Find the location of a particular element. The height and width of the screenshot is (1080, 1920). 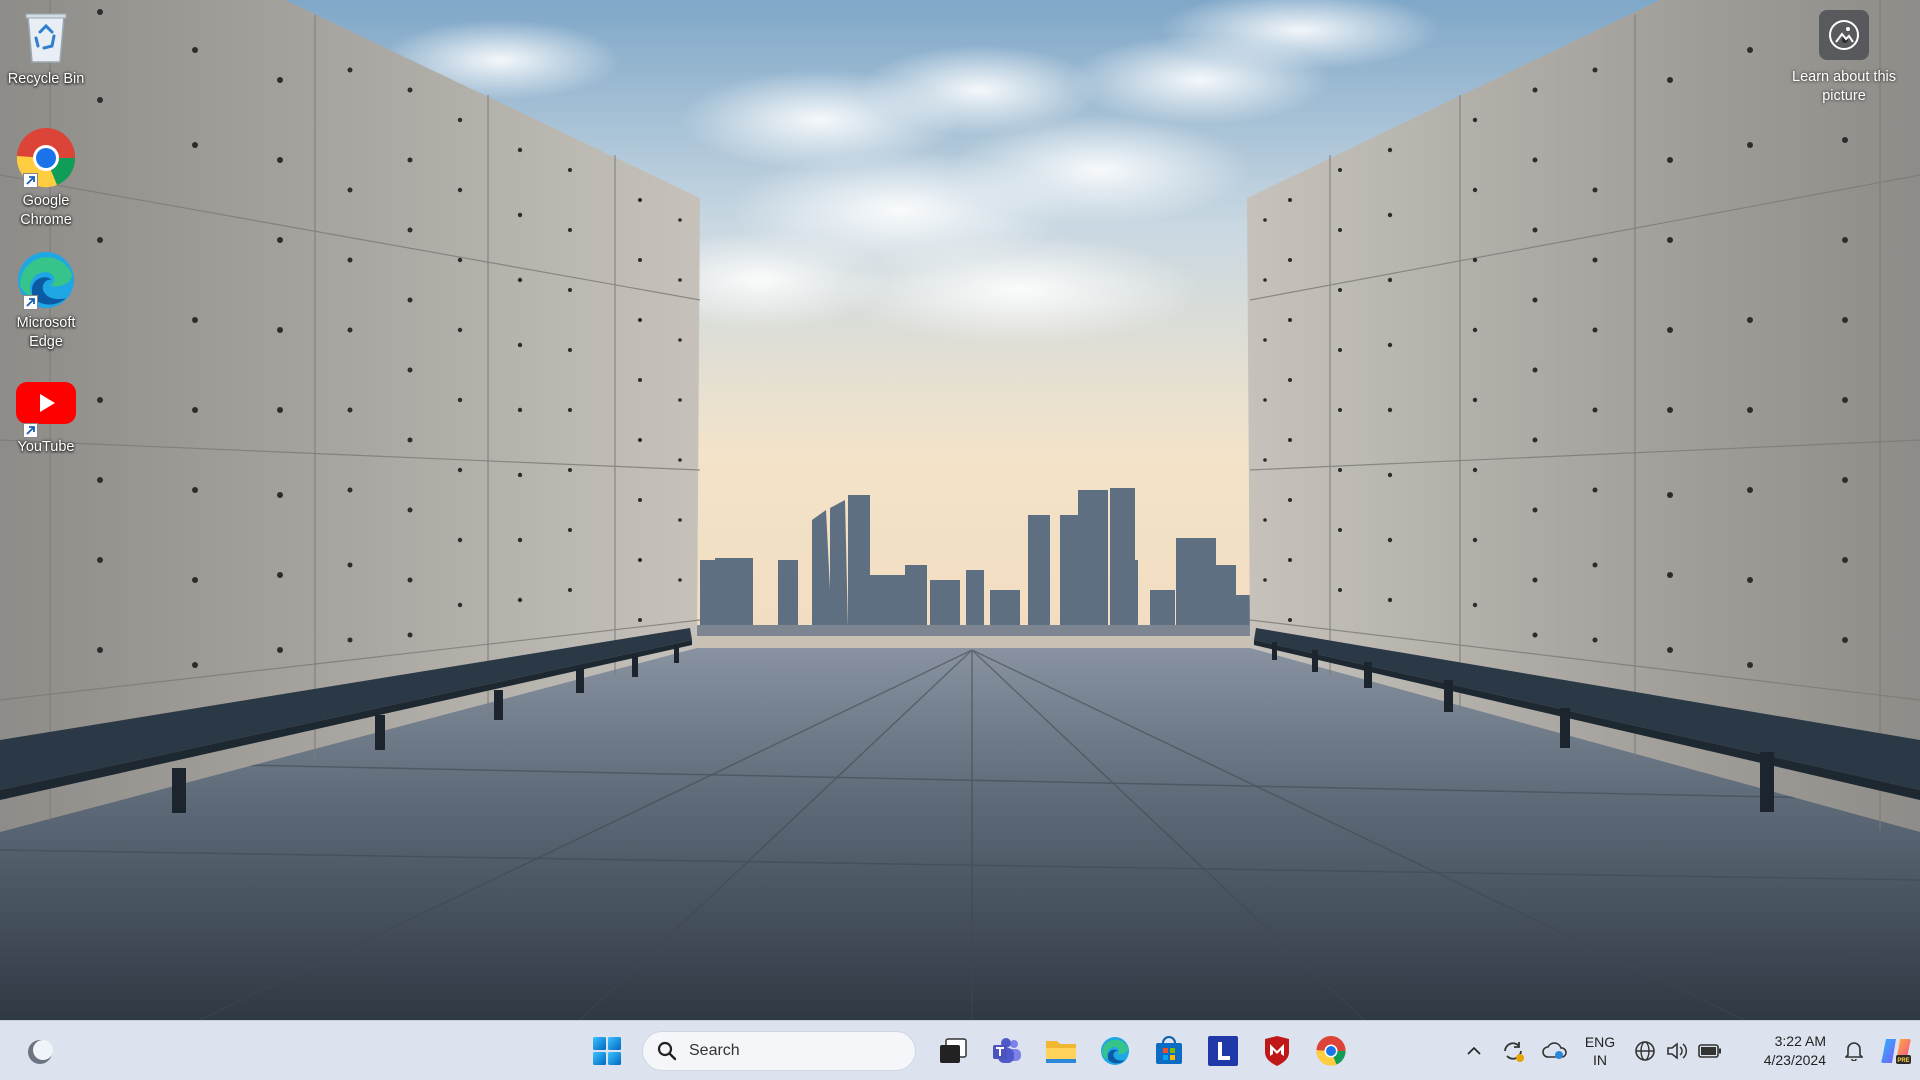

taskbar: Search ENG IN 3:22 AM 4/23/2024 PRE is located at coordinates (960, 1050).